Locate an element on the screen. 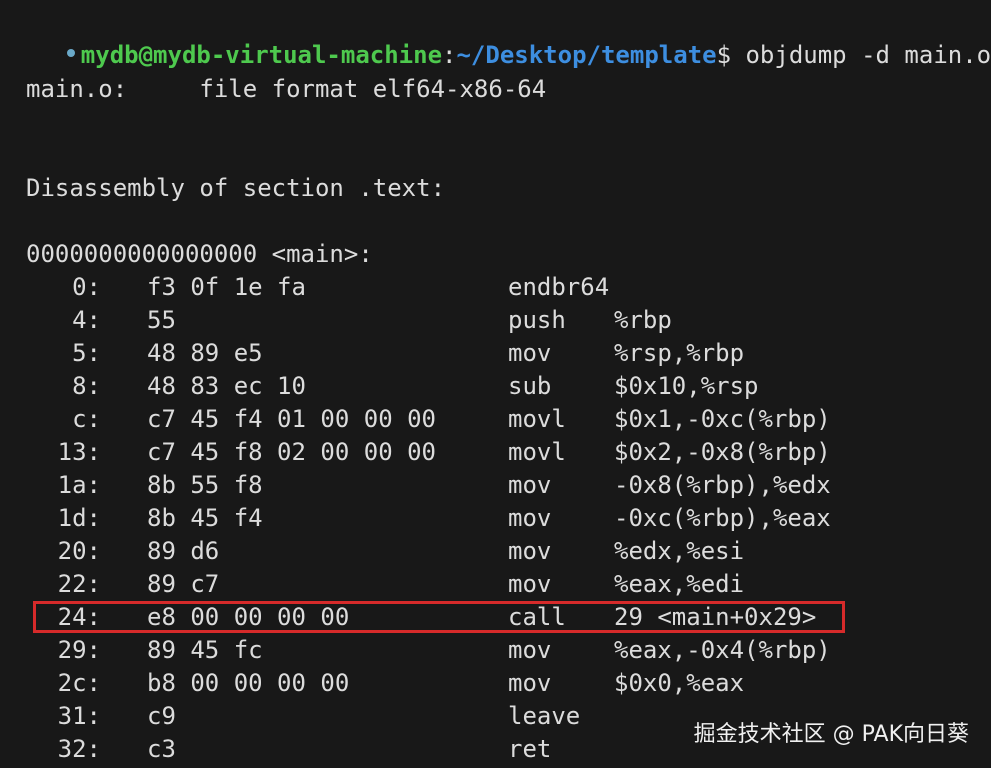  instruction-mnemonic: ret is located at coordinates (530, 749).